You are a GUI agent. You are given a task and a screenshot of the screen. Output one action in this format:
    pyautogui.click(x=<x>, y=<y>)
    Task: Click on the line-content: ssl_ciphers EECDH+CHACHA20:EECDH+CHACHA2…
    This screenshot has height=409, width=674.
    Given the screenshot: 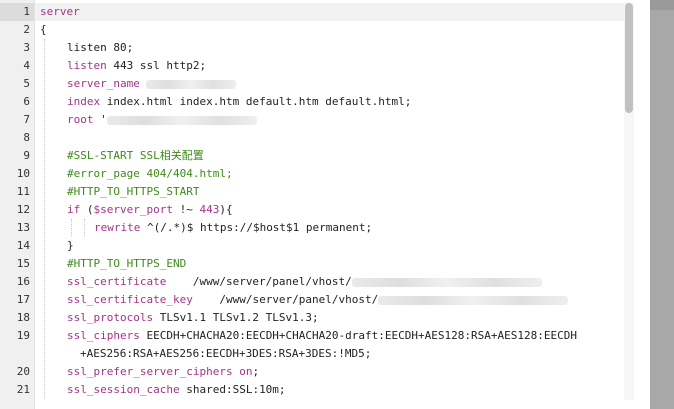 What is the action you would take?
    pyautogui.click(x=322, y=336)
    